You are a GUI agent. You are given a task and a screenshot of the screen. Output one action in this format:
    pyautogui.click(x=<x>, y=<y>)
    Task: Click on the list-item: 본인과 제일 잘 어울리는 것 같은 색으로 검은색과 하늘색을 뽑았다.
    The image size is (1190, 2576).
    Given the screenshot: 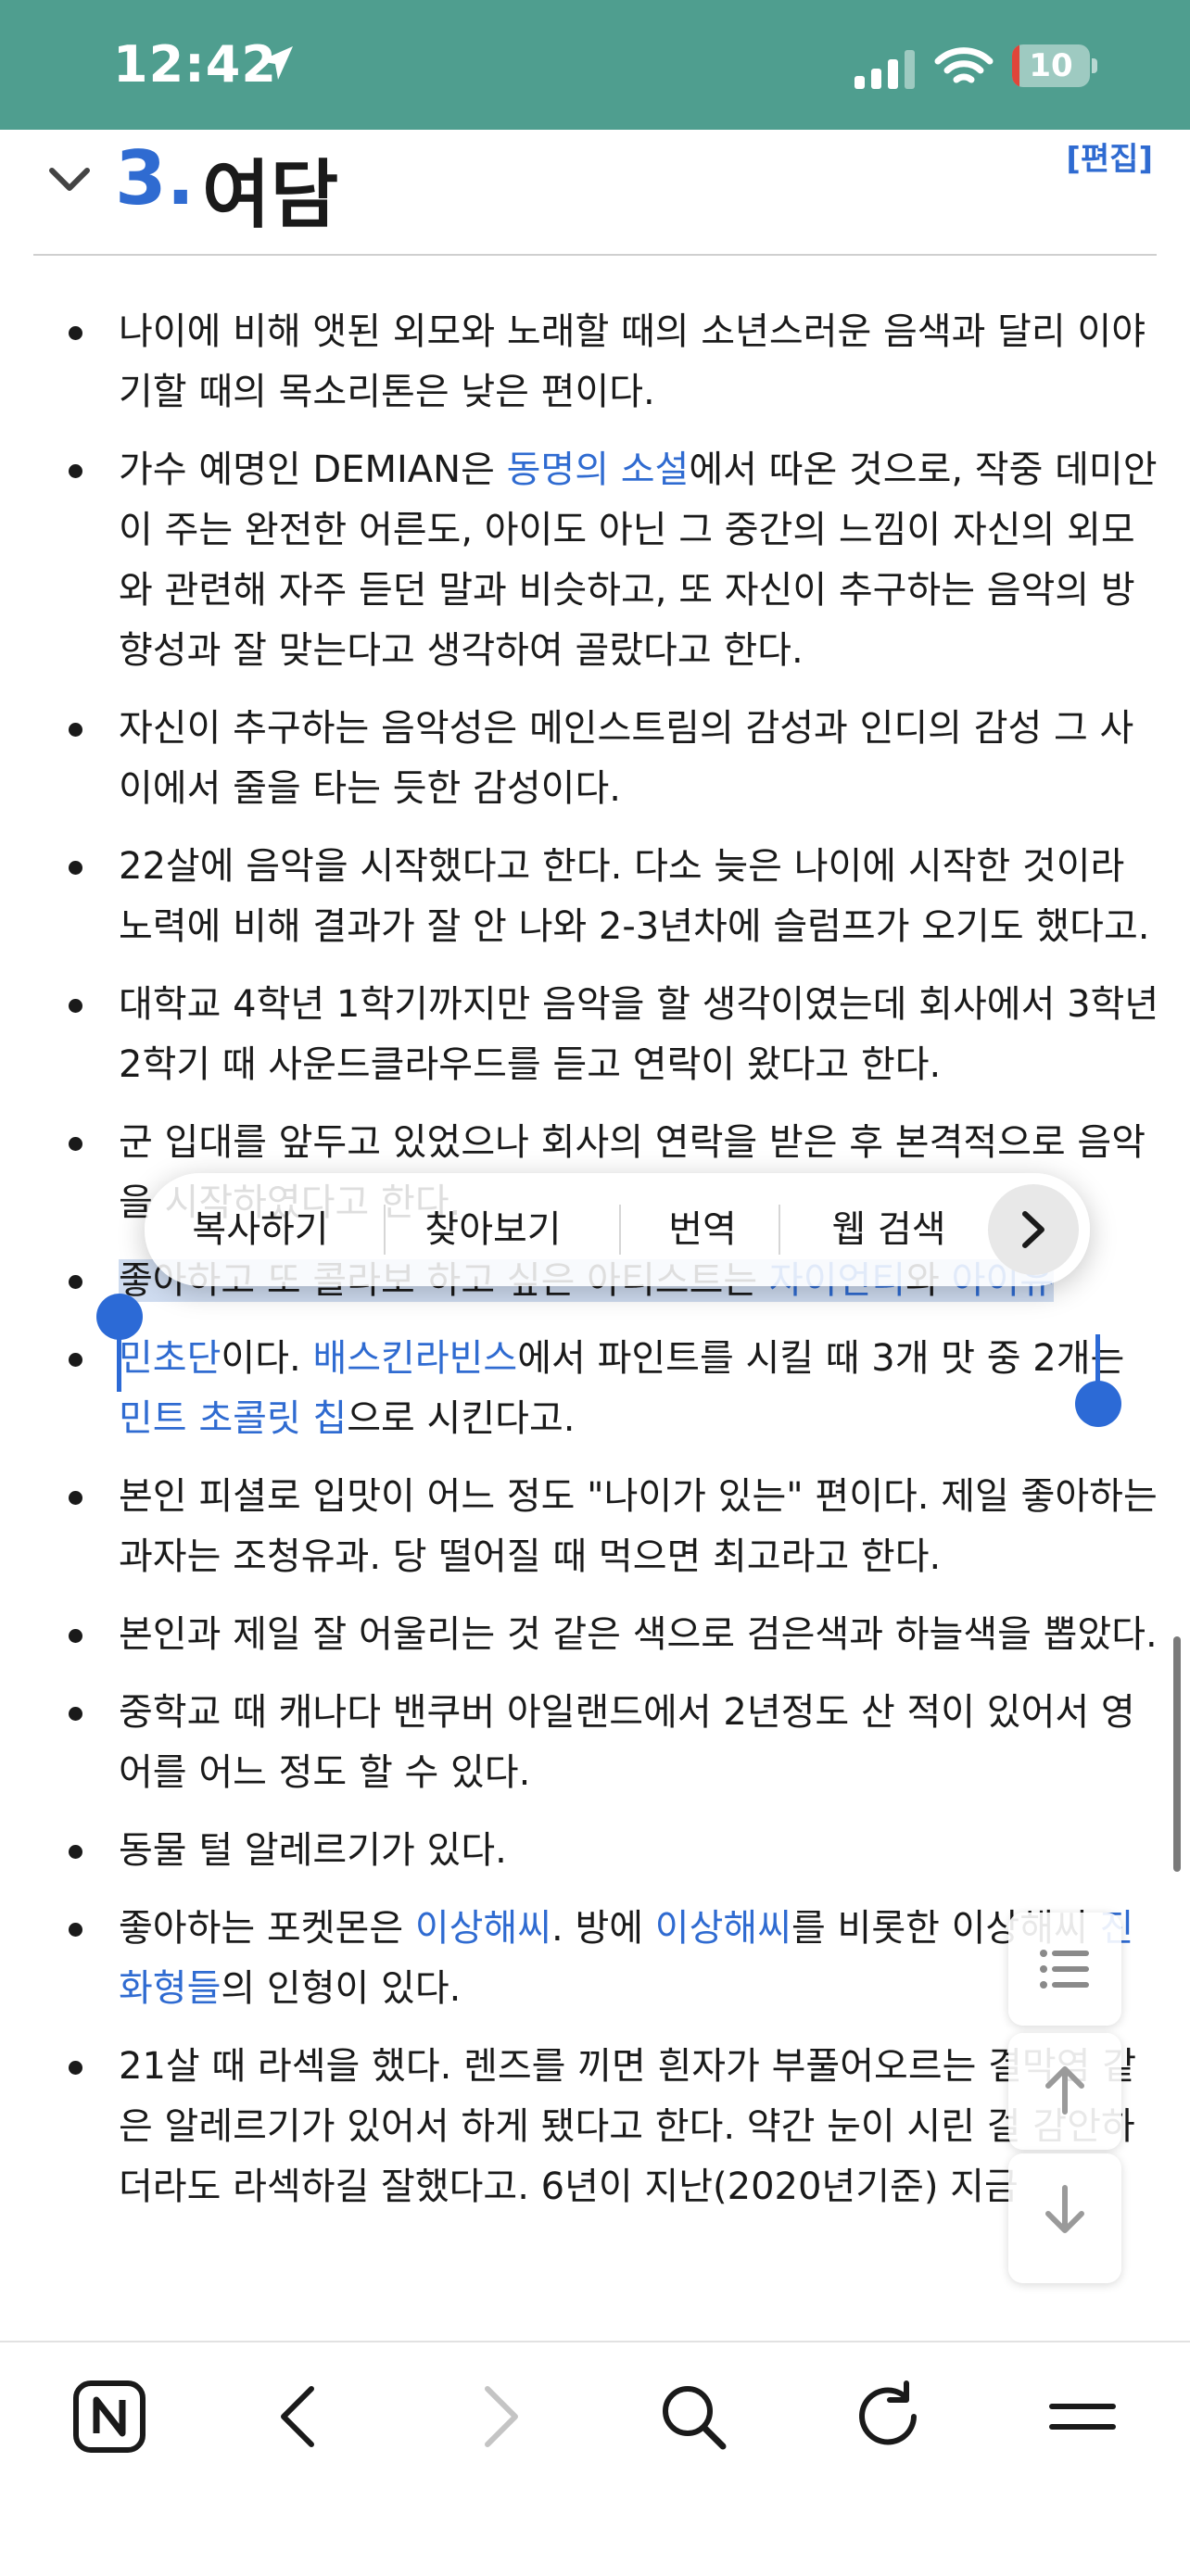 What is the action you would take?
    pyautogui.click(x=595, y=1635)
    